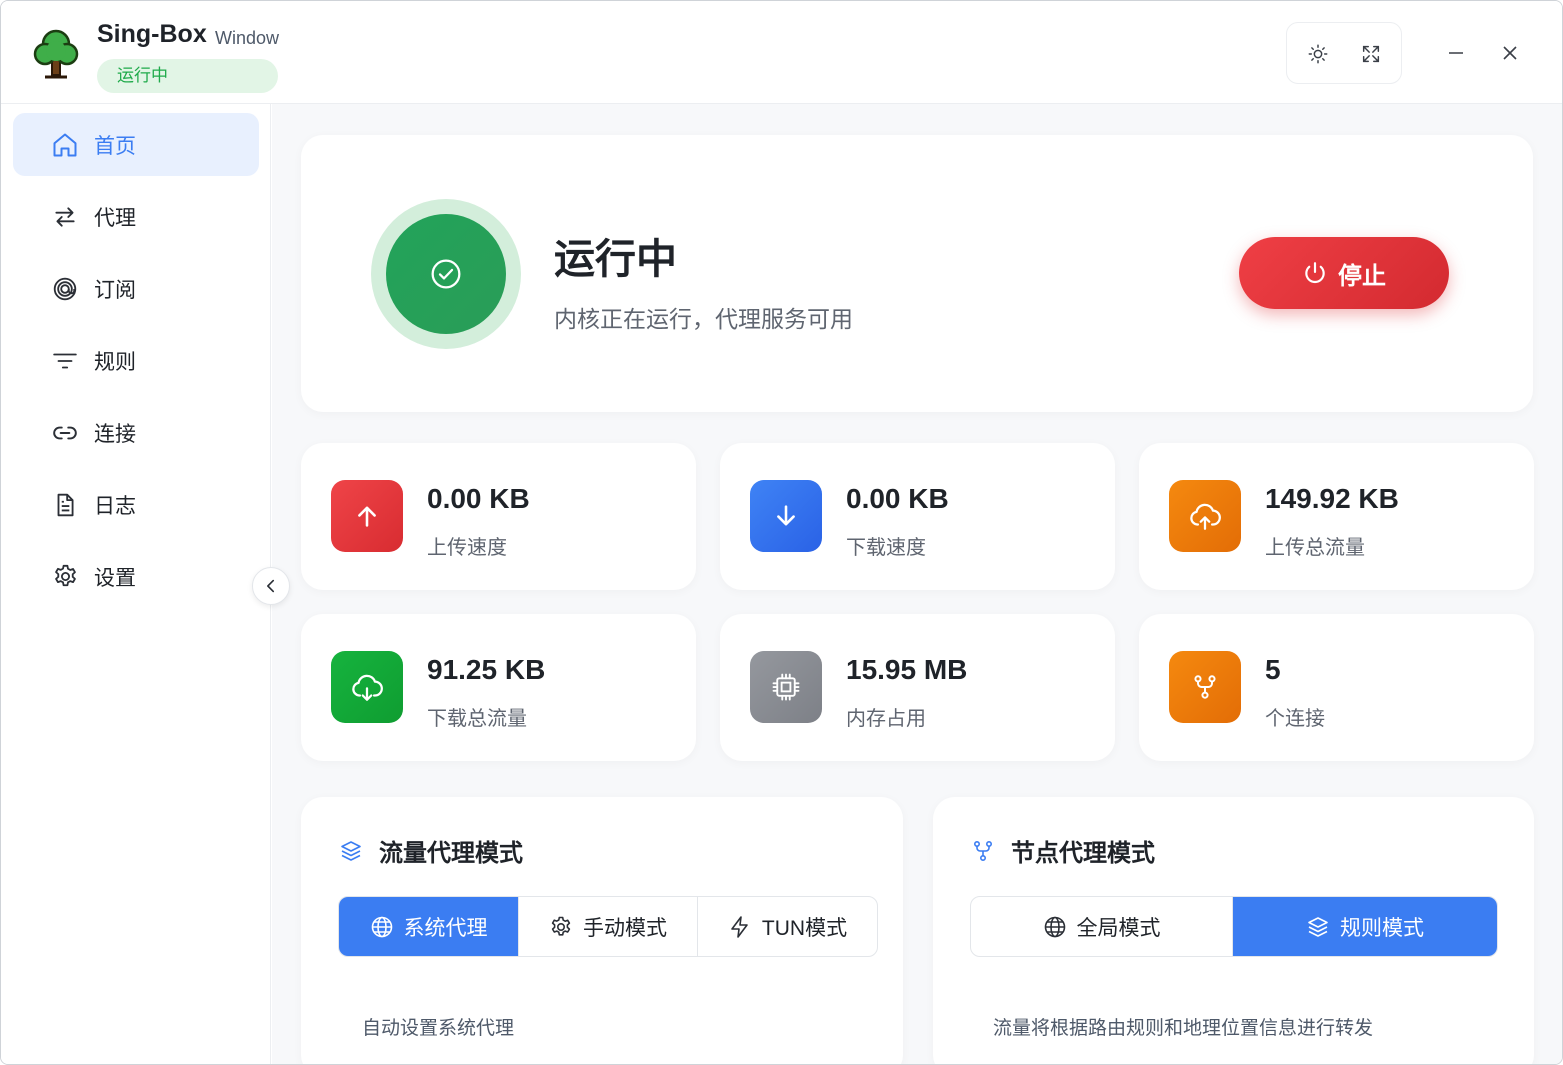 The image size is (1563, 1065). I want to click on traffic-mode-card: 流量代理模式 系统代理 手动模式 TUN模式 自动设置系统代理, so click(602, 930).